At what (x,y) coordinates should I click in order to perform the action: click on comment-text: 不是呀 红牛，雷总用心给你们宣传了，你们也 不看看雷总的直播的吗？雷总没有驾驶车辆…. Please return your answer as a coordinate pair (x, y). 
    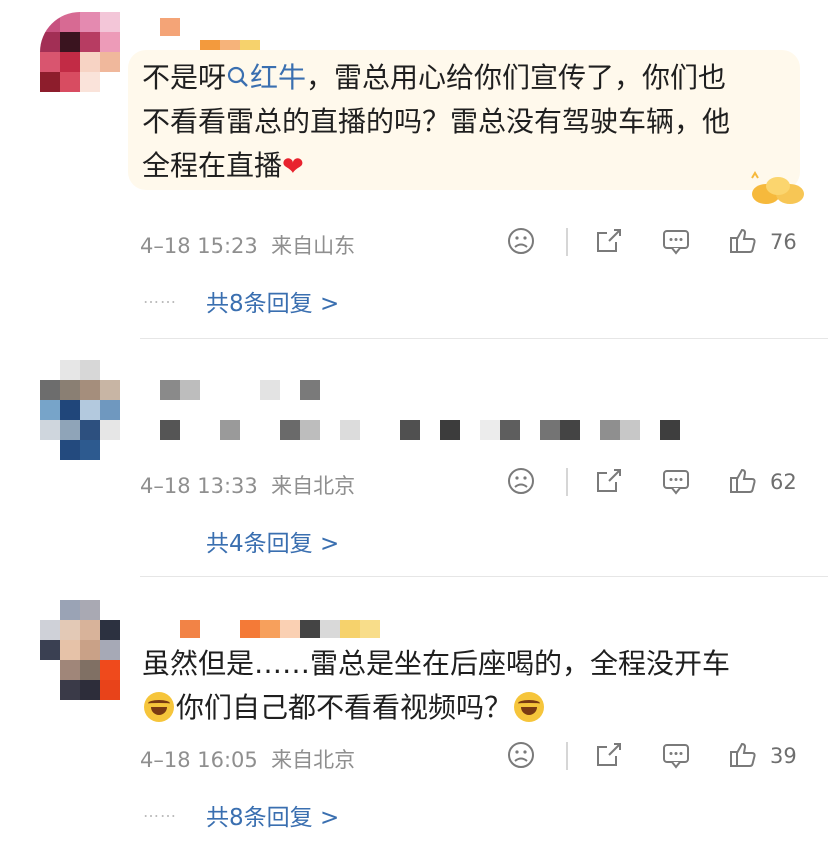
    Looking at the image, I should click on (436, 121).